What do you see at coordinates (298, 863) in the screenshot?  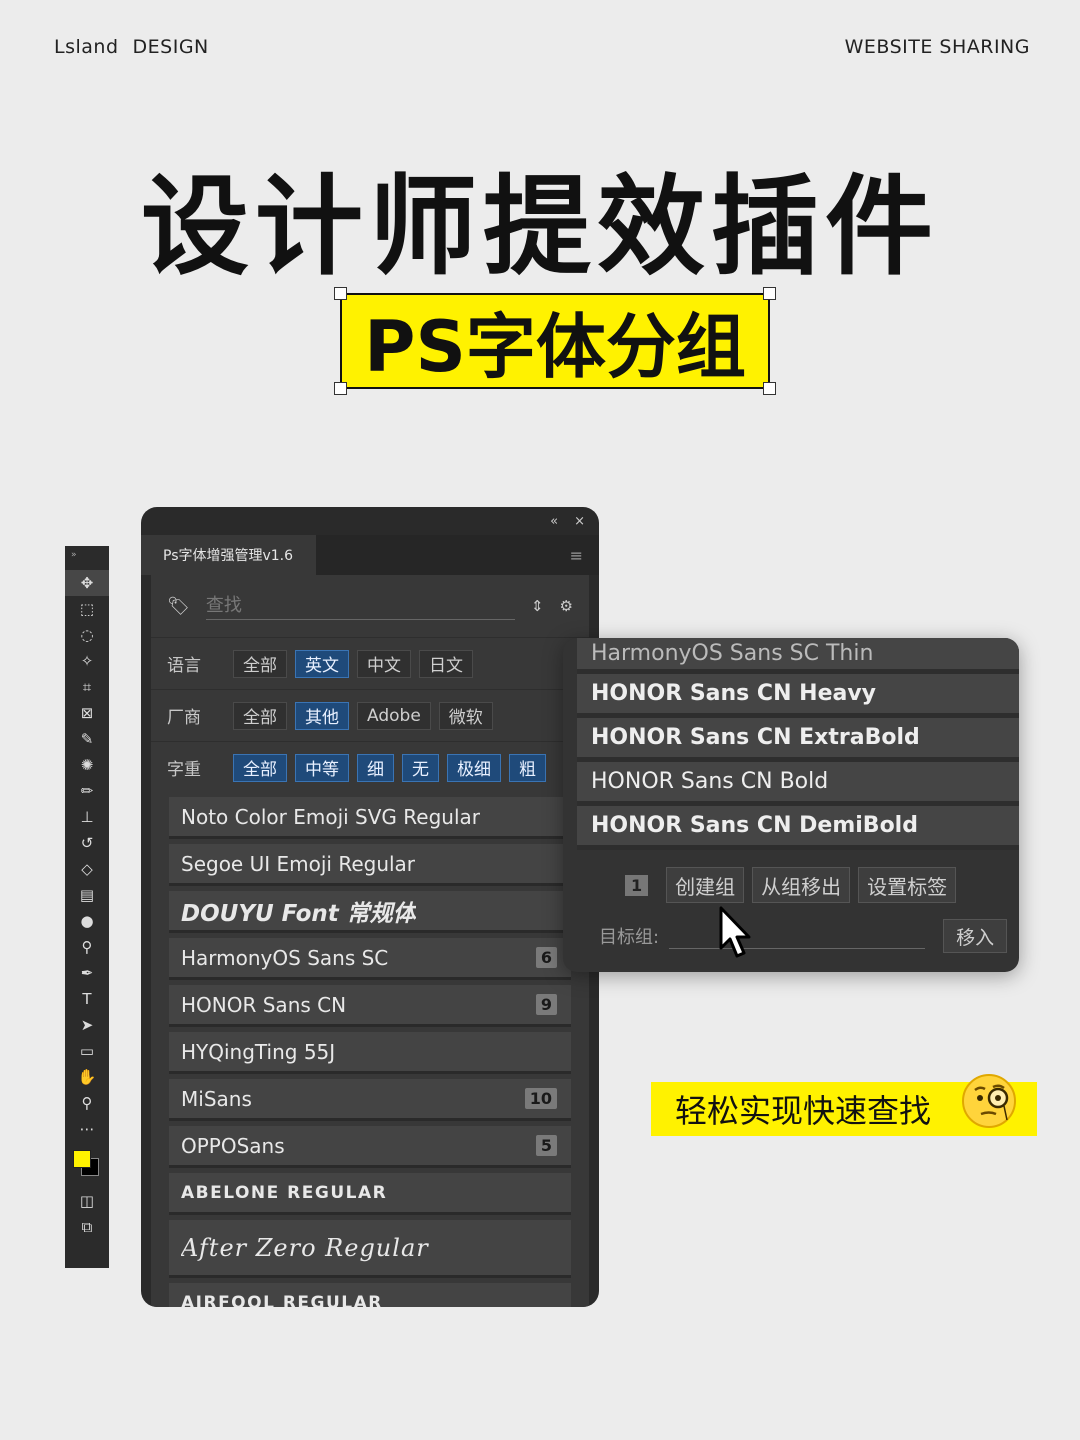 I see `font-name: Segoe UI Emoji Regular` at bounding box center [298, 863].